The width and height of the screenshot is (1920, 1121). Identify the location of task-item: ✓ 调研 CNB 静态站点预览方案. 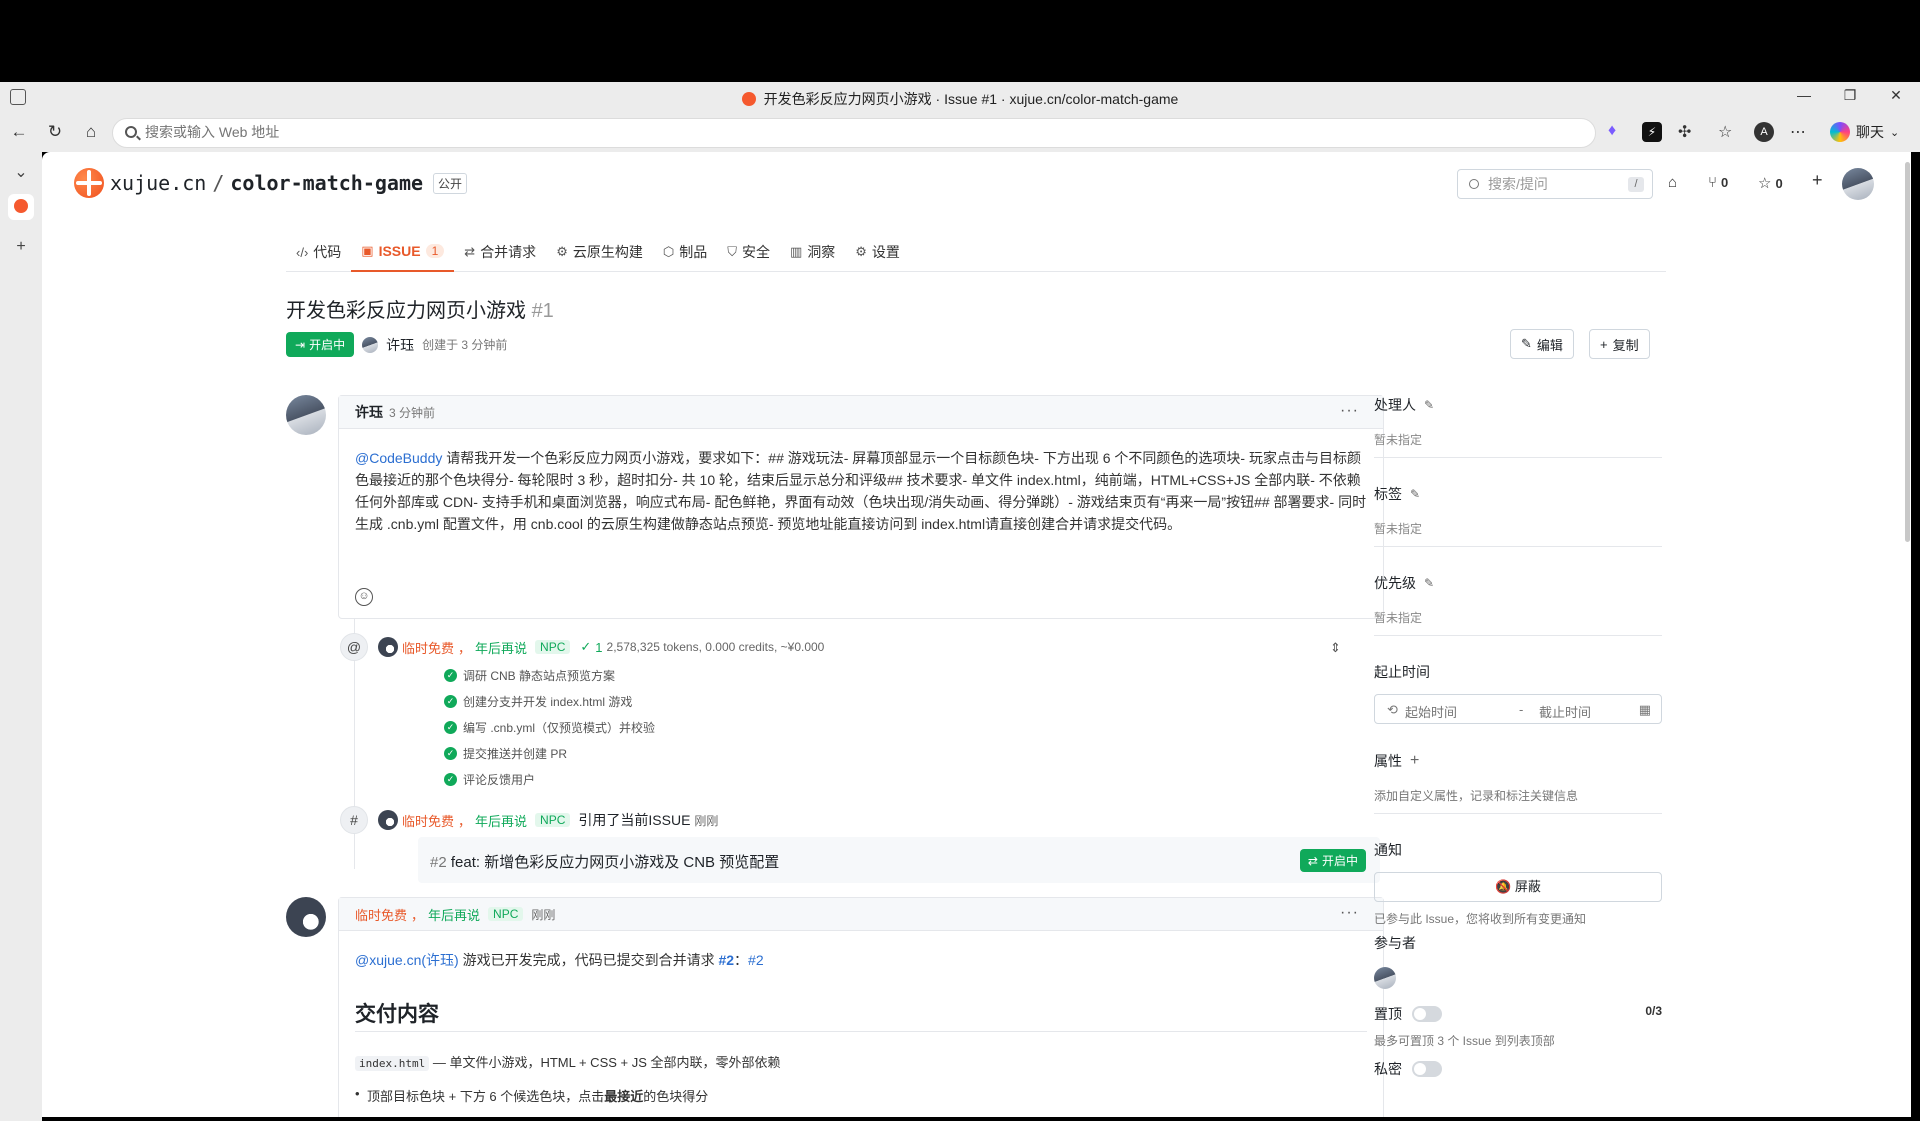
(549, 675).